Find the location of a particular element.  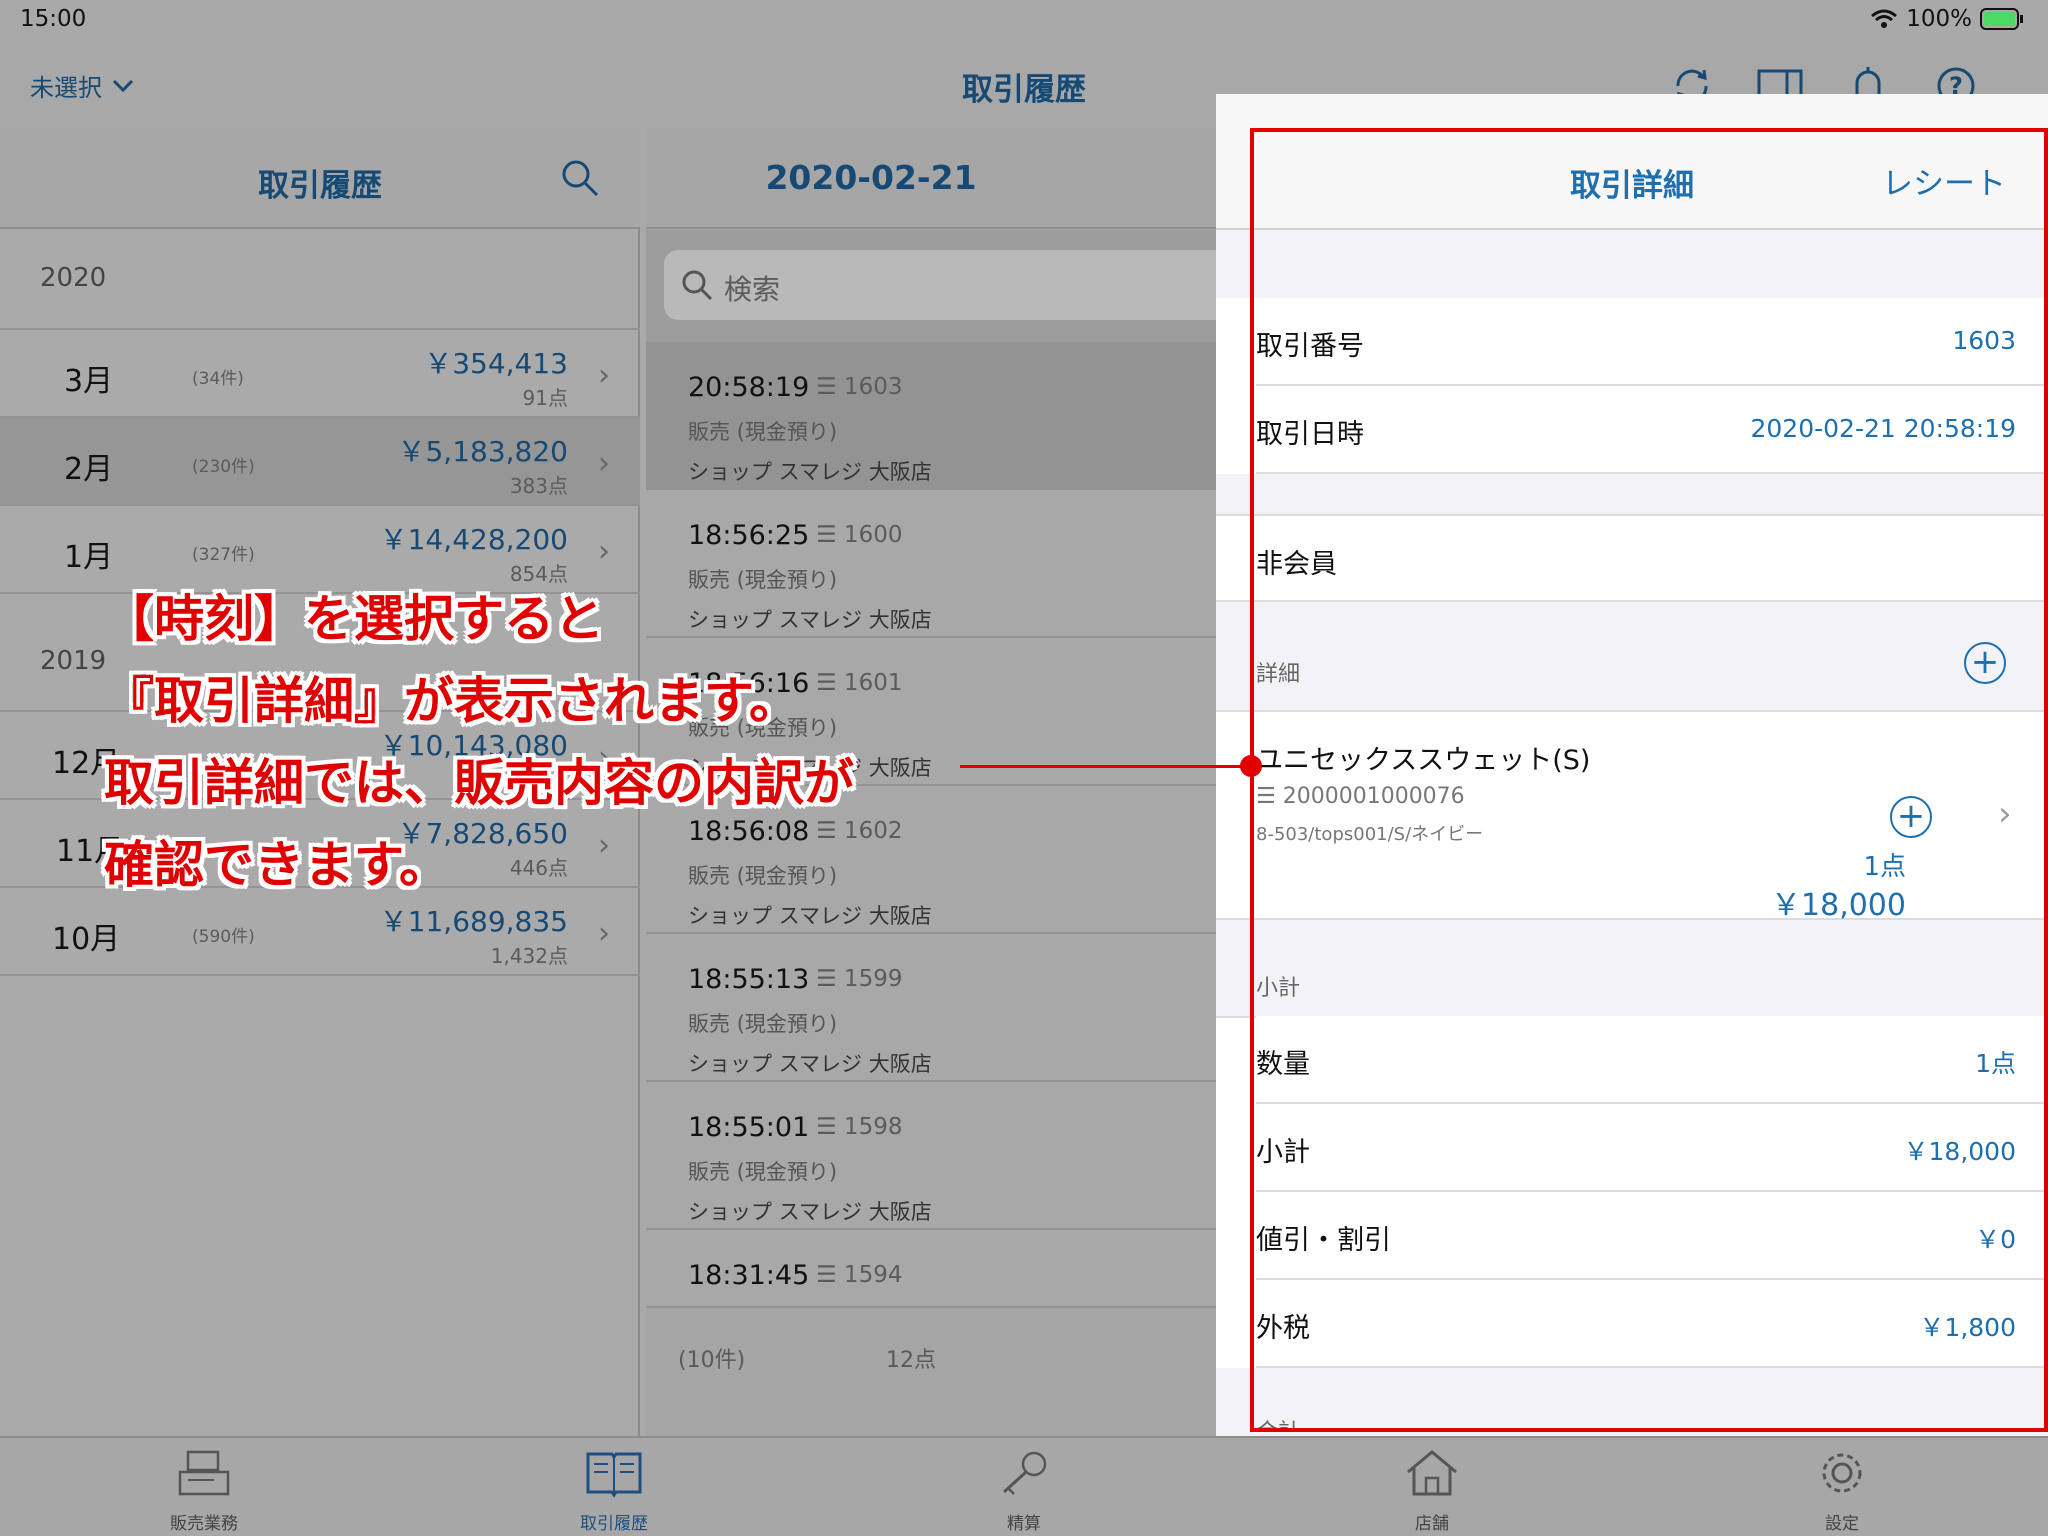

transaction-date-title: 2020-02-21 is located at coordinates (871, 177).